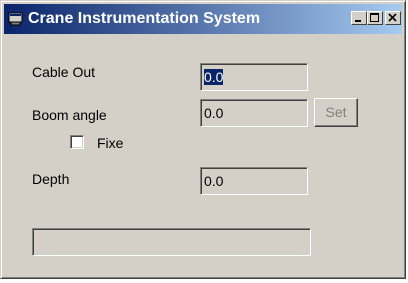  Describe the element at coordinates (336, 112) in the screenshot. I see `set-button: Set` at that location.